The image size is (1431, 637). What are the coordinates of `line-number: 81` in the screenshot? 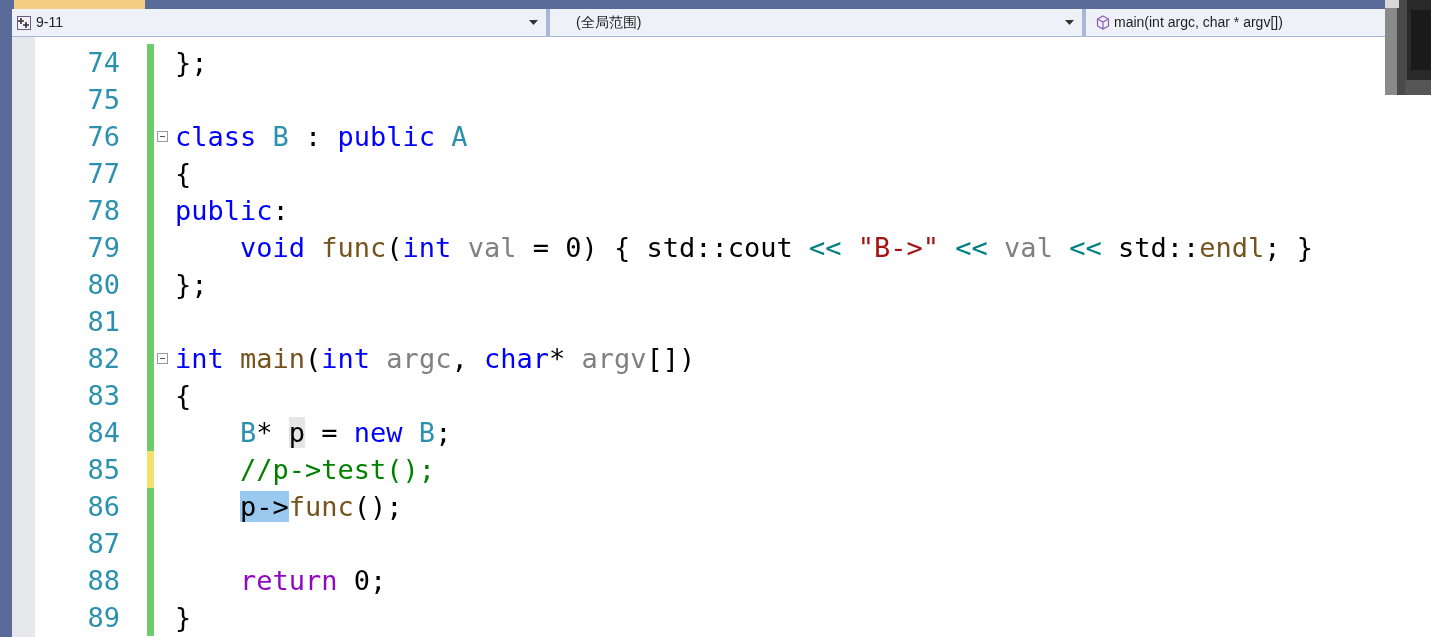 It's located at (103, 322).